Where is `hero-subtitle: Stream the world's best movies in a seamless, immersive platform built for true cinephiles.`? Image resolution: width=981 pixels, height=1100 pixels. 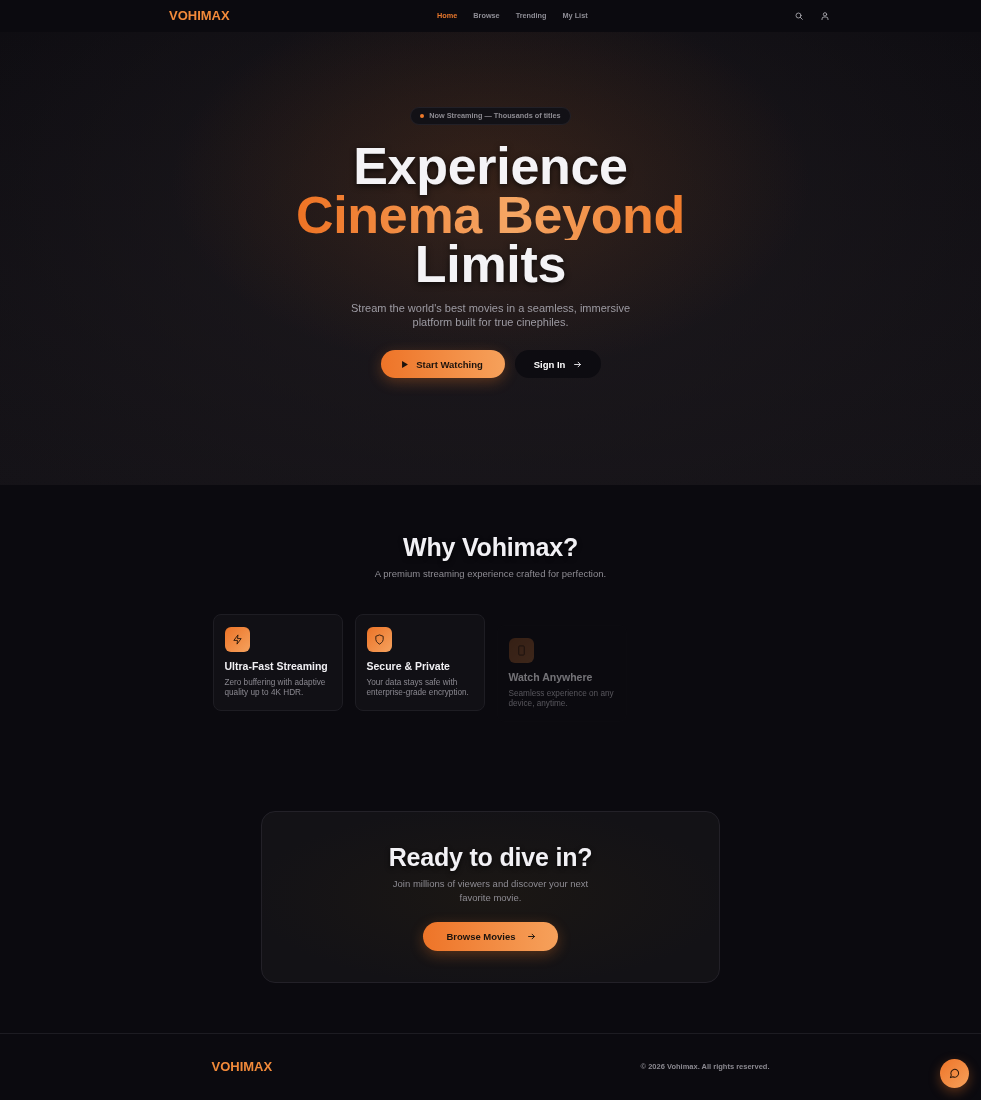 hero-subtitle: Stream the world's best movies in a seamless, immersive platform built for true cinephiles. is located at coordinates (490, 315).